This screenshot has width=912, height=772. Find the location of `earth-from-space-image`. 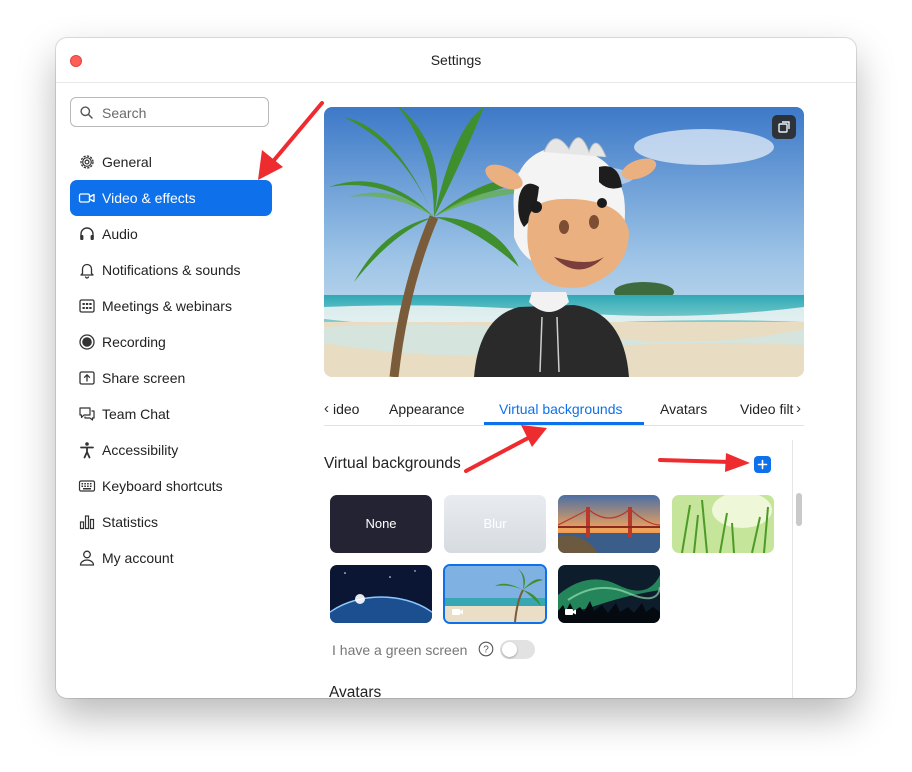

earth-from-space-image is located at coordinates (381, 594).